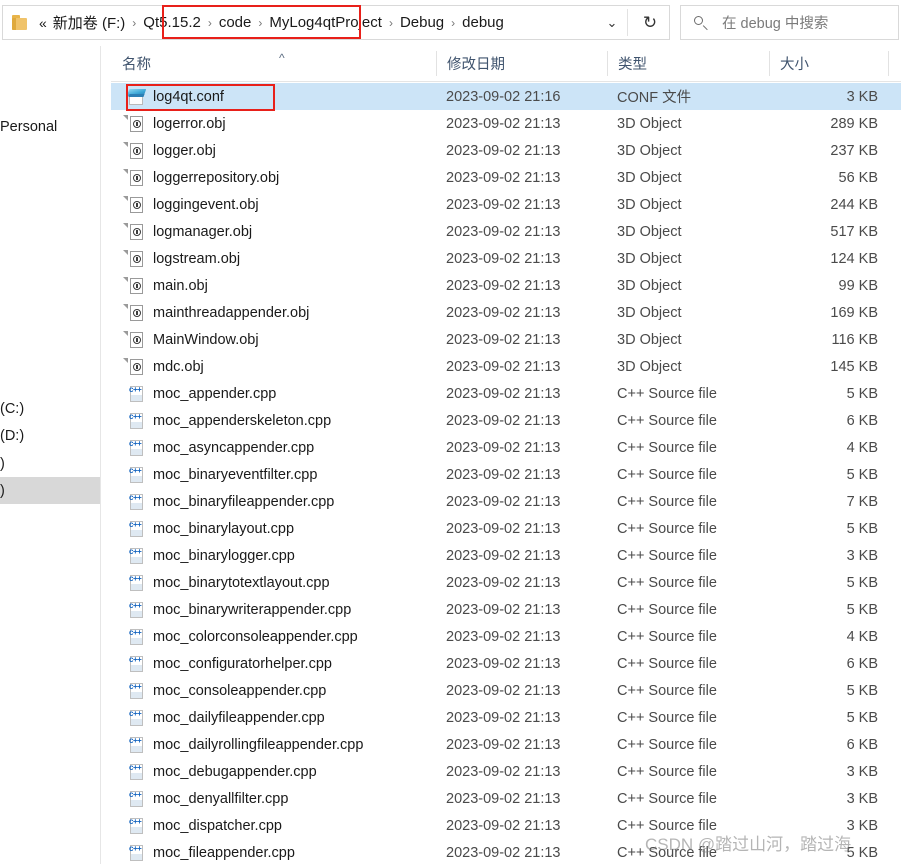 This screenshot has width=901, height=864. Describe the element at coordinates (775, 22) in the screenshot. I see `search-input: 在 debug 中搜索` at that location.